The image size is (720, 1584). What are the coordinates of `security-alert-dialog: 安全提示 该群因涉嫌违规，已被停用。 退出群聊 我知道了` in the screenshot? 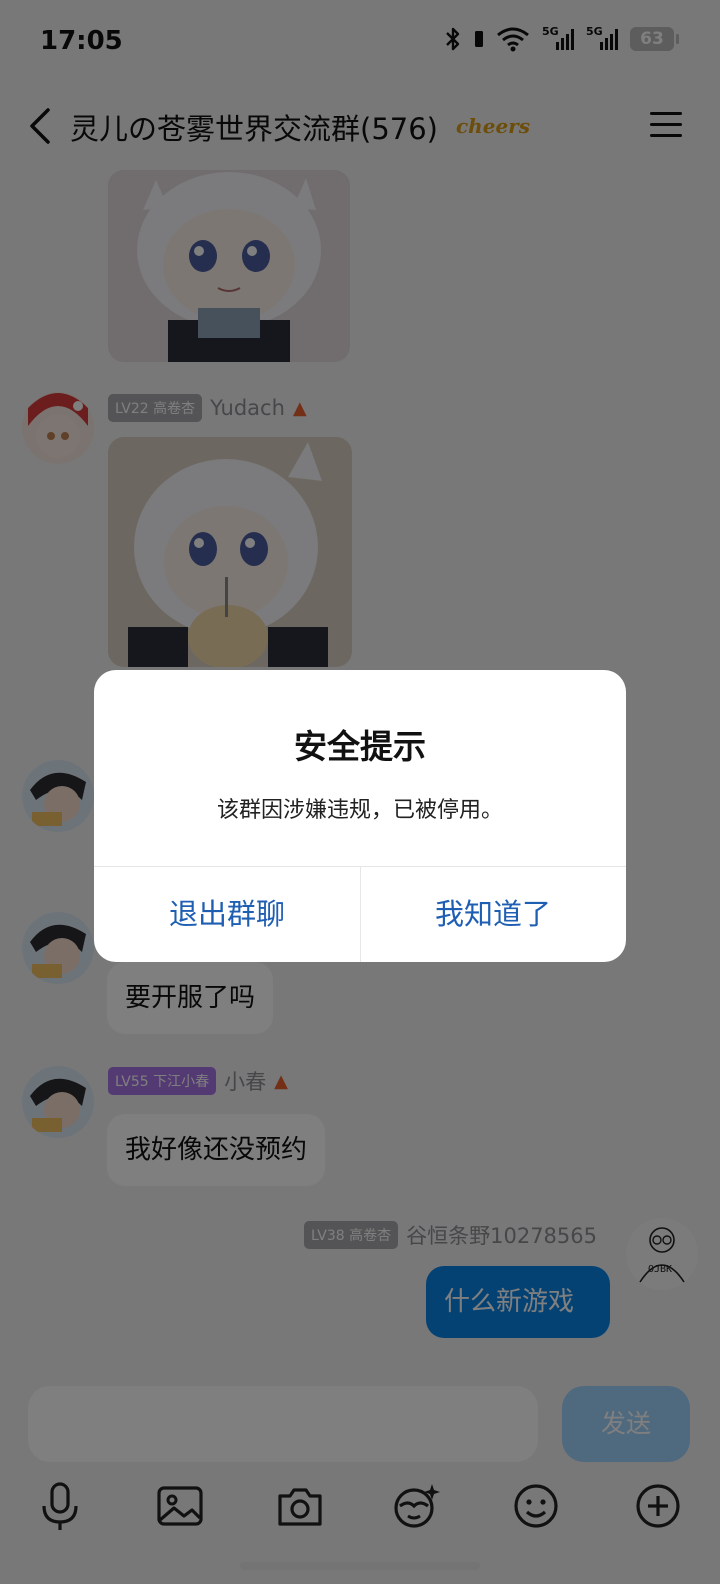 It's located at (360, 816).